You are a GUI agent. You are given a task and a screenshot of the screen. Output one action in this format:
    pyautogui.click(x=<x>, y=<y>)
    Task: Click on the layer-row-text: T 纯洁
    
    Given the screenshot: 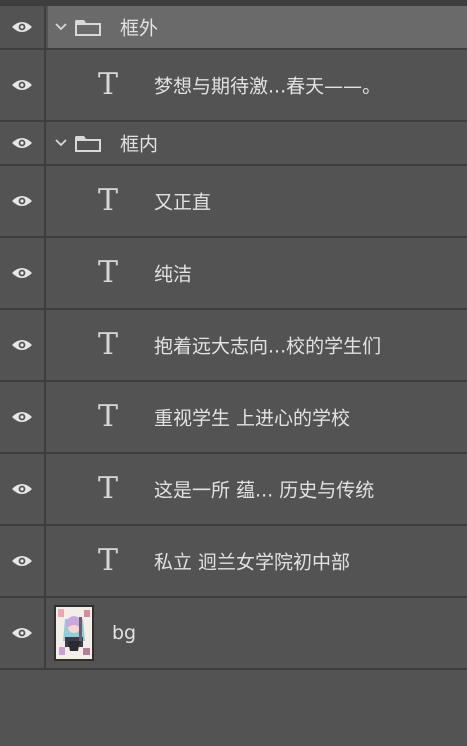 What is the action you would take?
    pyautogui.click(x=233, y=274)
    